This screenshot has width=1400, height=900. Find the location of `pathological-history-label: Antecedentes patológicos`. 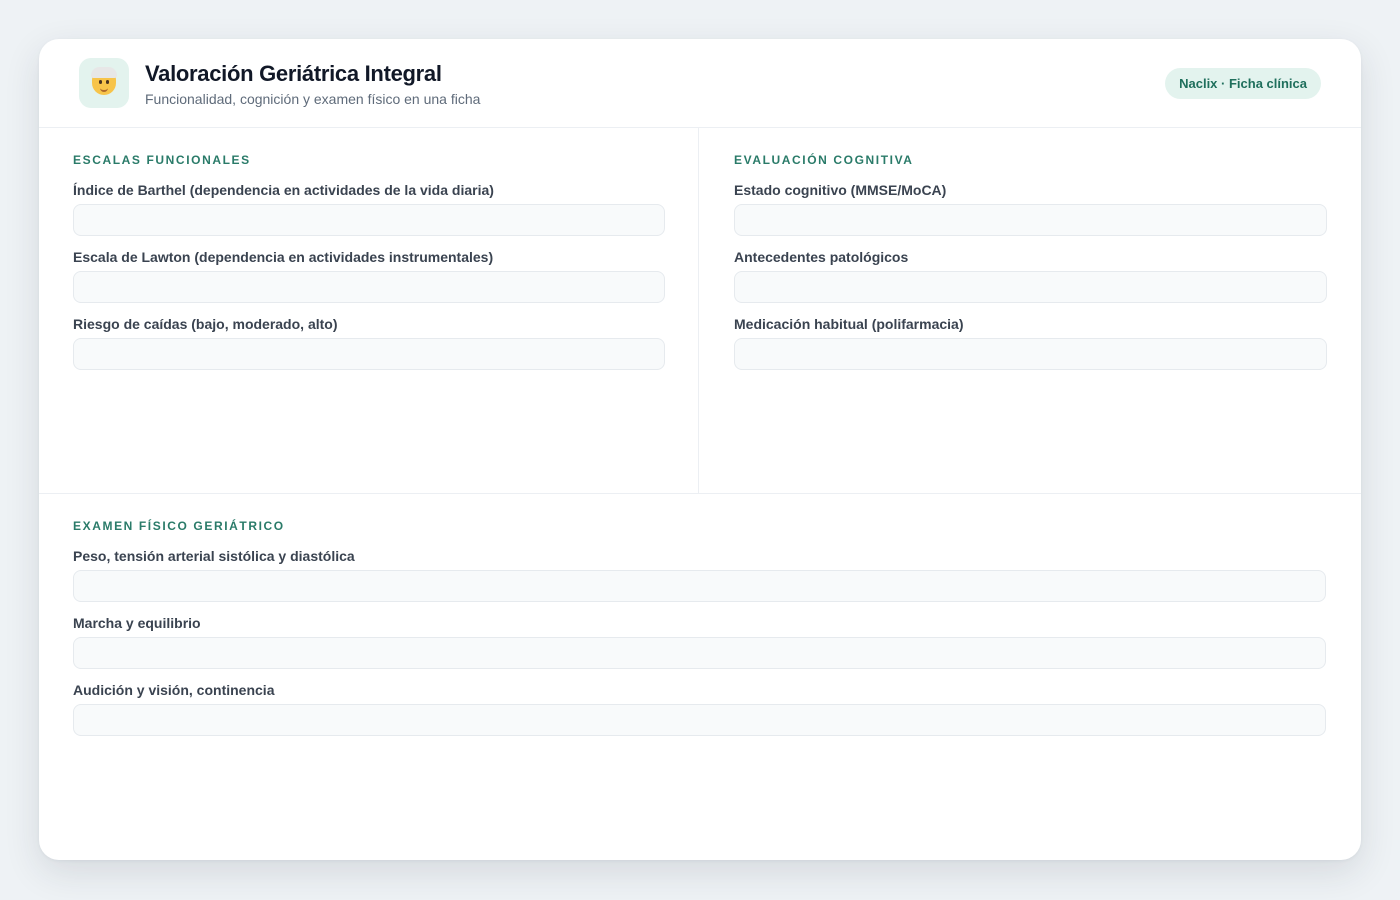

pathological-history-label: Antecedentes patológicos is located at coordinates (821, 257).